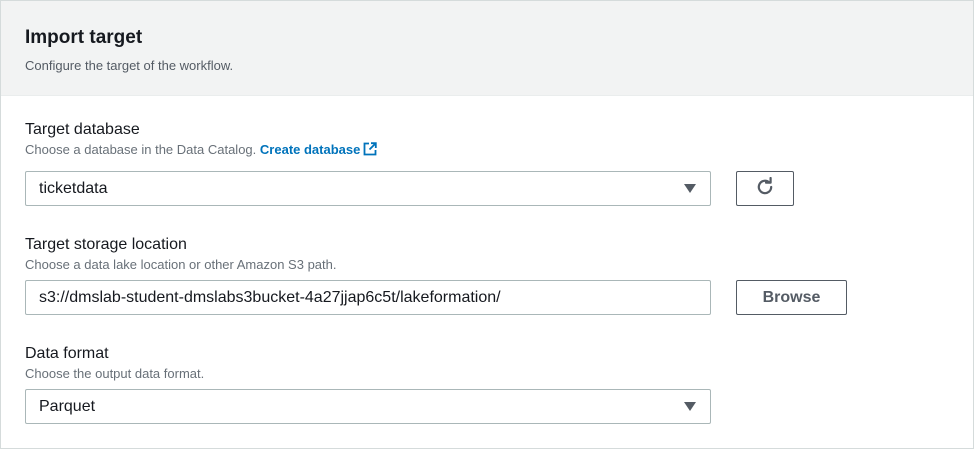 This screenshot has height=449, width=974. I want to click on data-format-description: Choose the output data format., so click(115, 373).